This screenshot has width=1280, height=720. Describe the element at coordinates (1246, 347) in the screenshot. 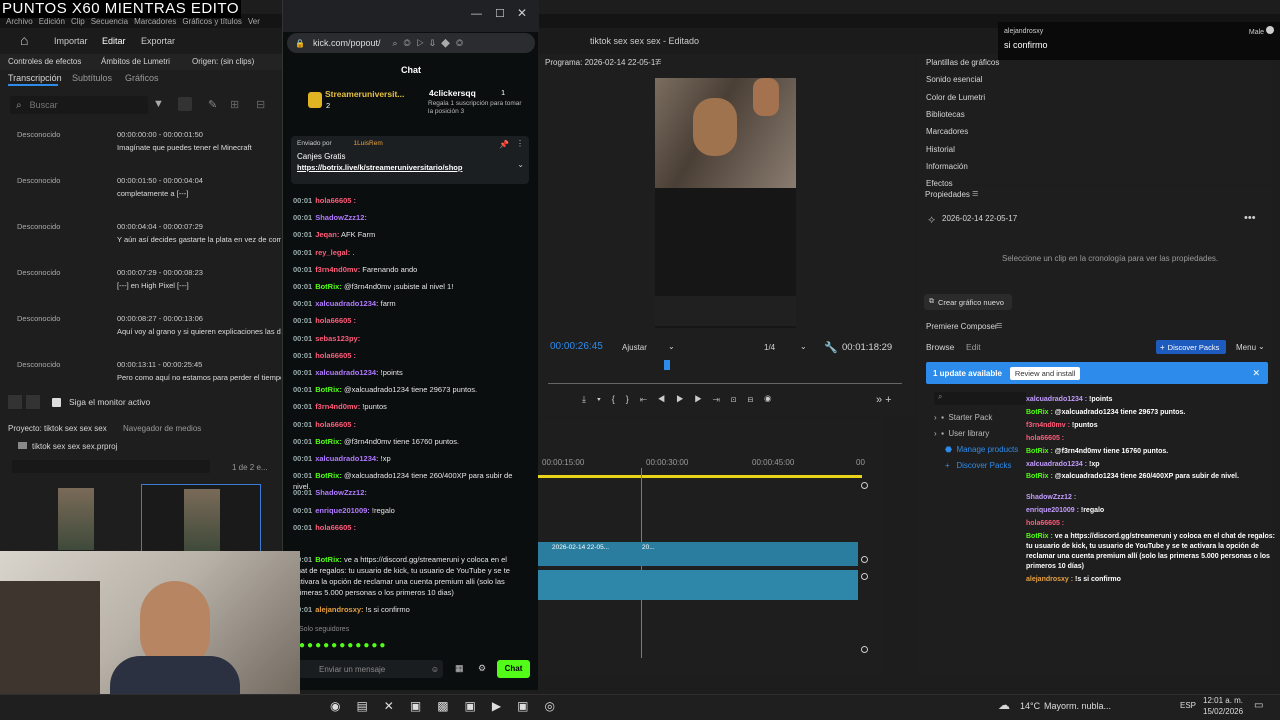

I see `composer-menu: Menu` at that location.